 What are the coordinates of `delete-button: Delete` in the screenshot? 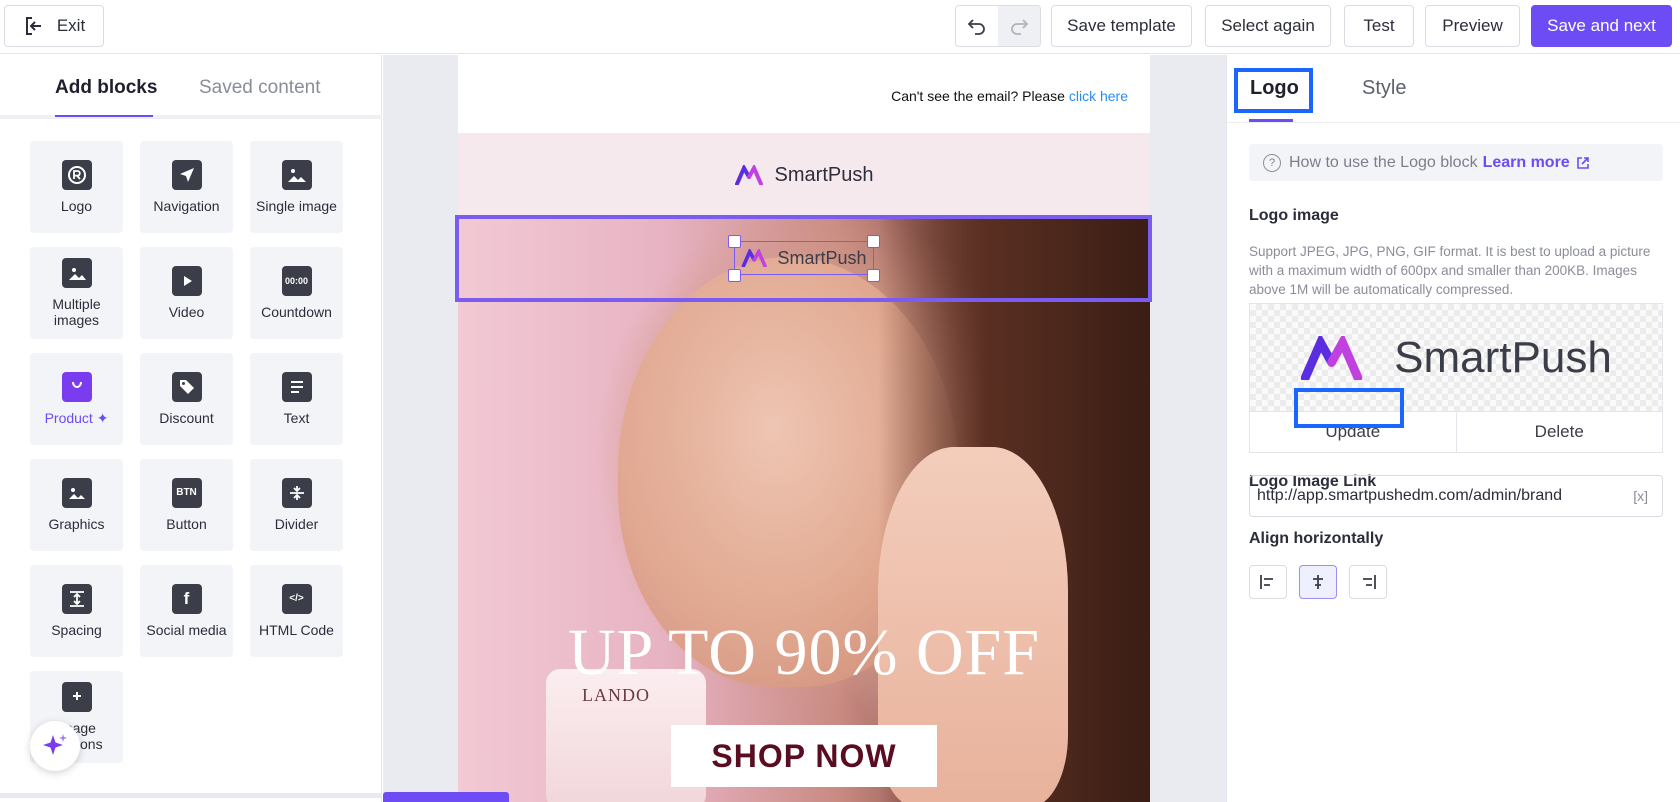 It's located at (1559, 432).